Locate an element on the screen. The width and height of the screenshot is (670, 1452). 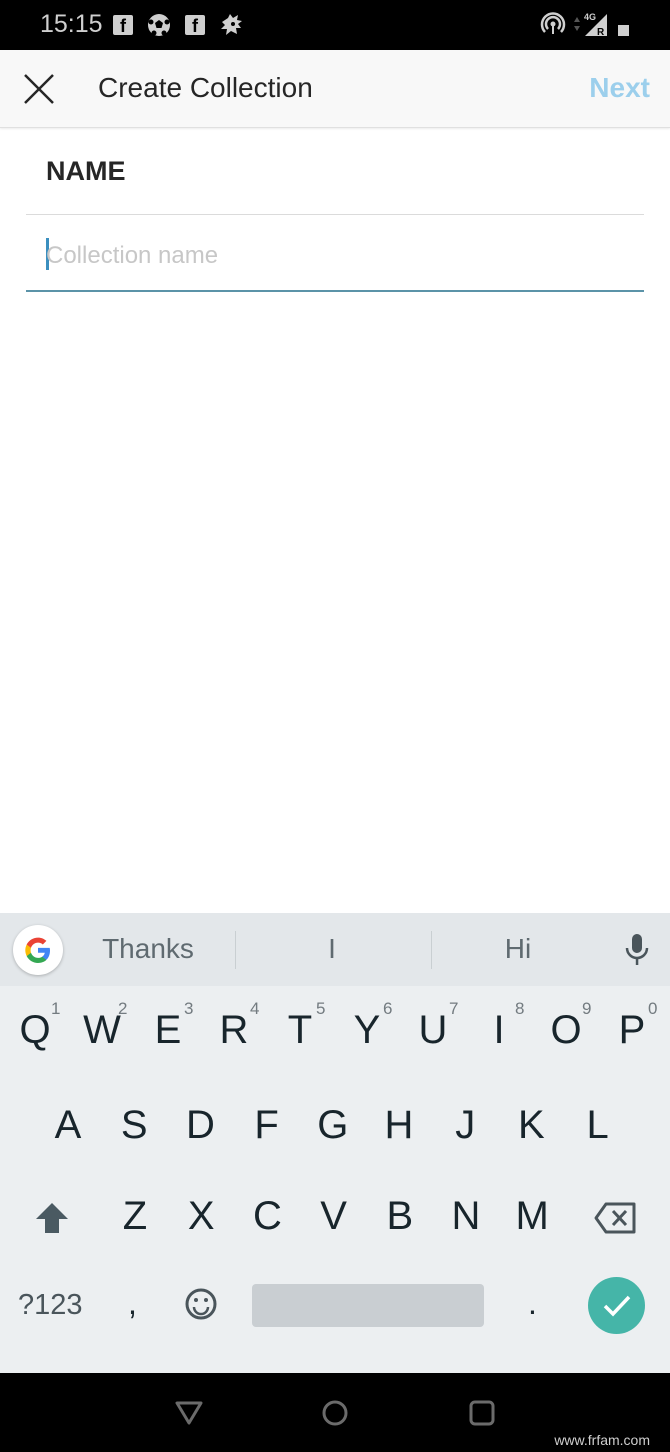
back-button is located at coordinates (189, 1415).